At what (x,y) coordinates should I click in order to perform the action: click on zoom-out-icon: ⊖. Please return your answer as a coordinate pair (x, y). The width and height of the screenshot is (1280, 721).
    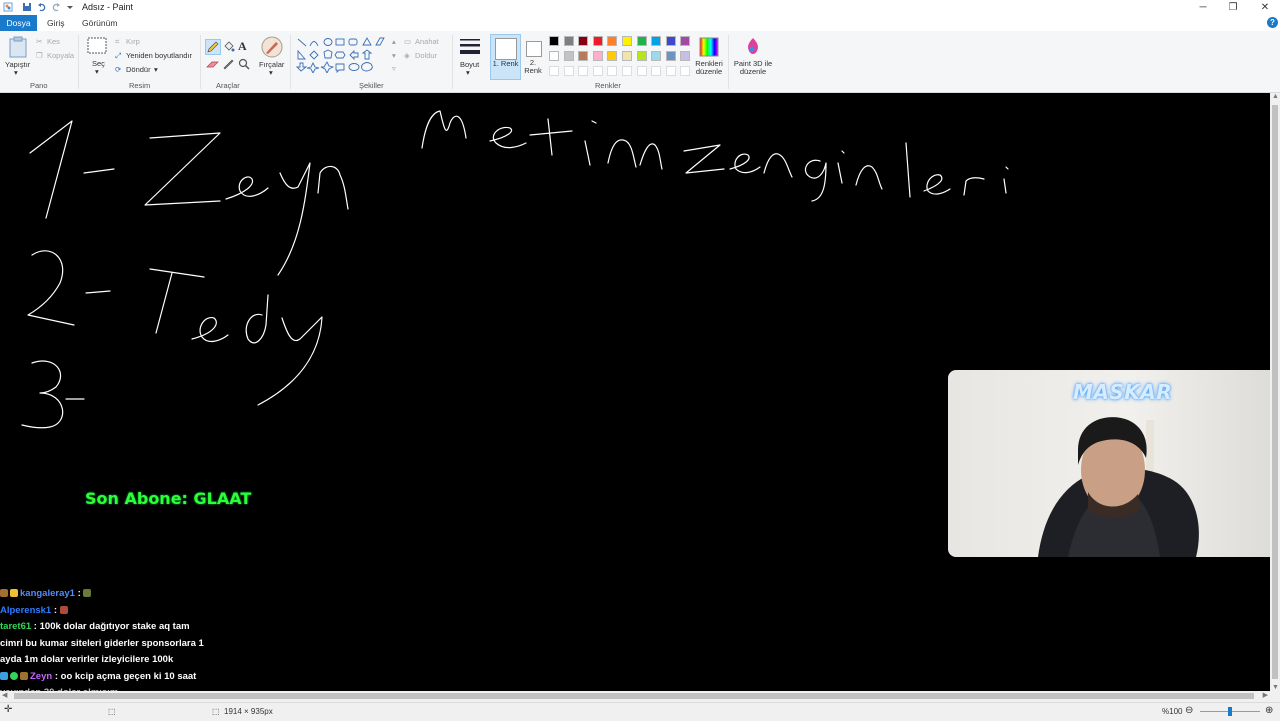
    Looking at the image, I should click on (1189, 710).